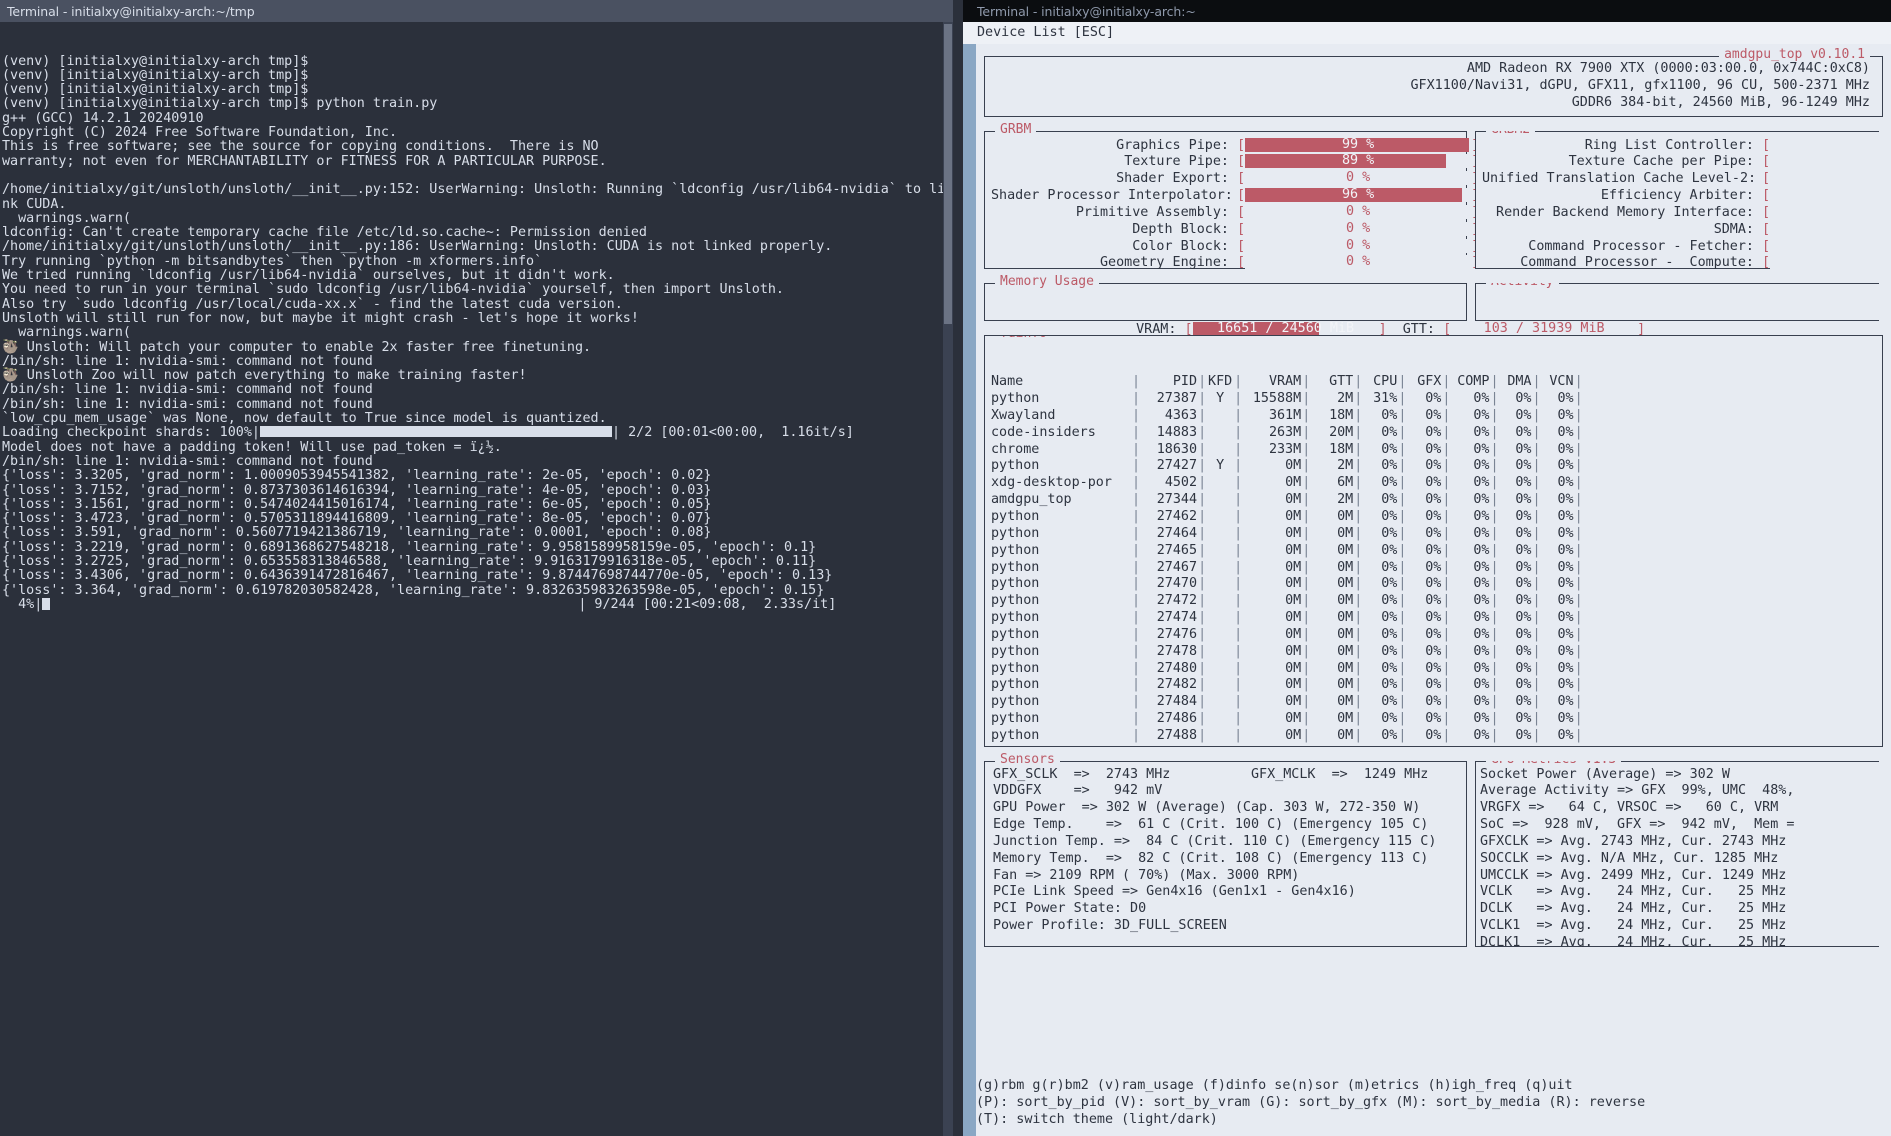 The height and width of the screenshot is (1136, 1891). I want to click on grbm2-unified-translation-cache-level-gauge, so click(1824, 178).